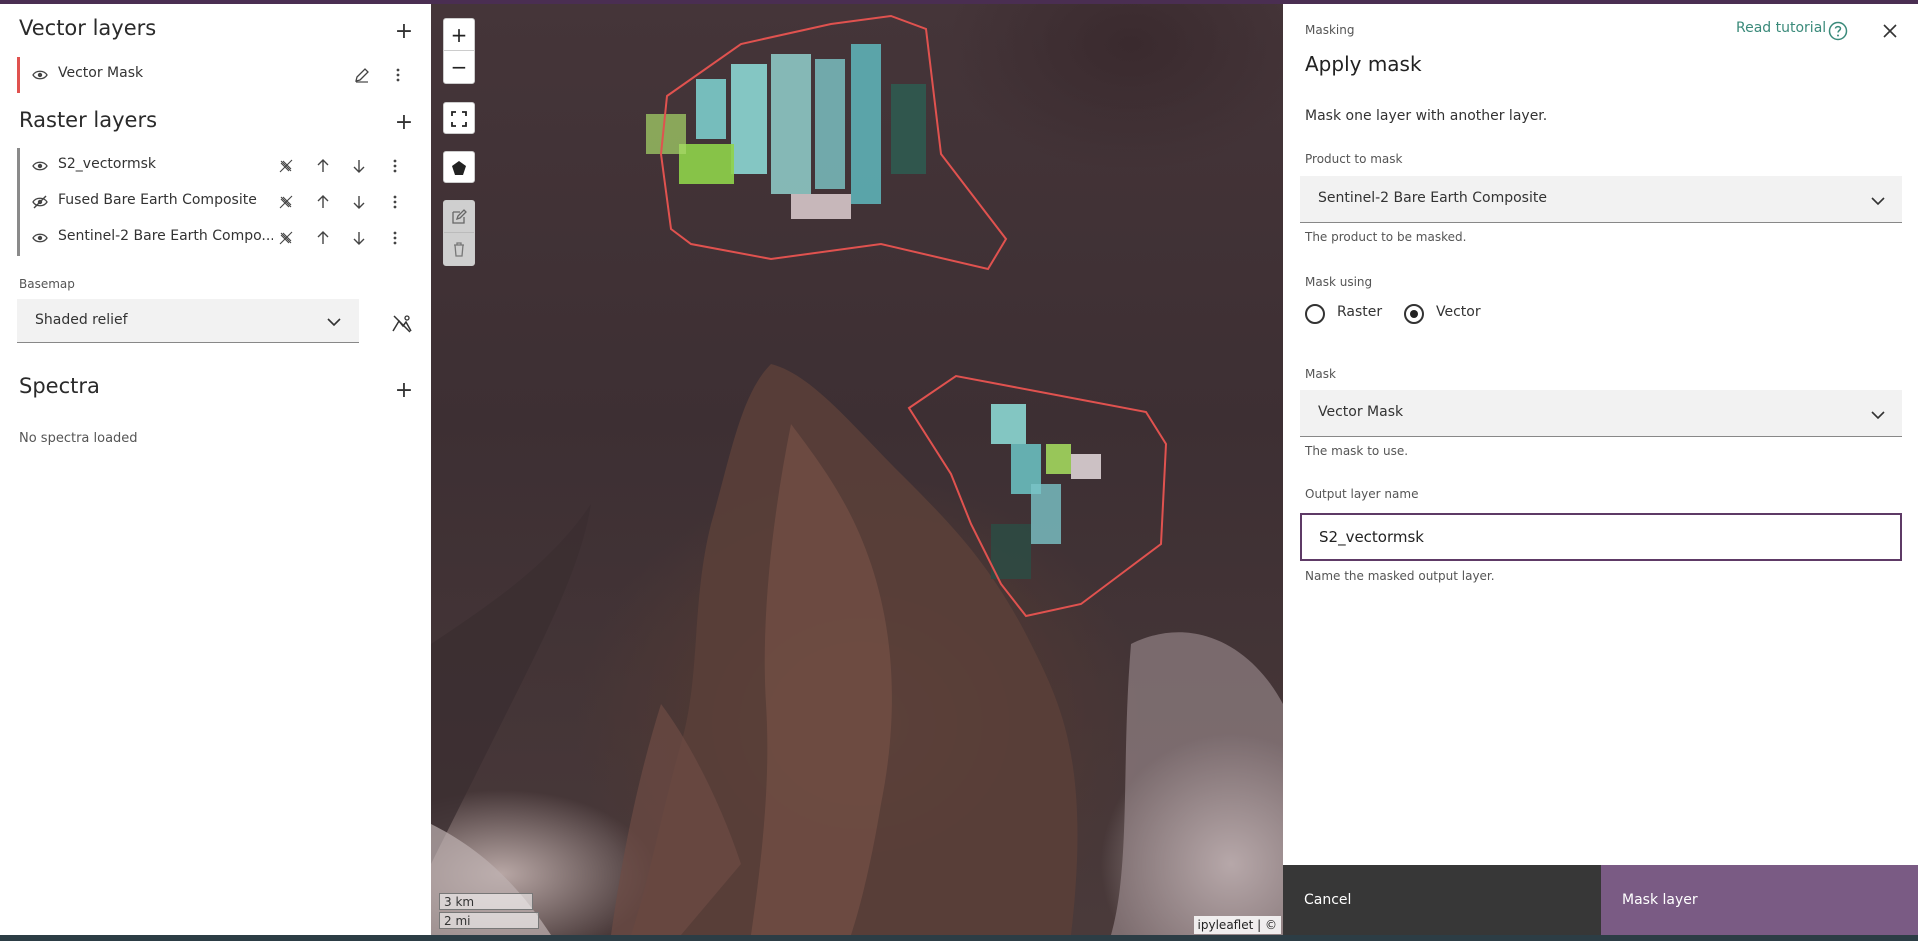 The height and width of the screenshot is (941, 1918). I want to click on panel-description: Mask one layer with another layer., so click(1426, 116).